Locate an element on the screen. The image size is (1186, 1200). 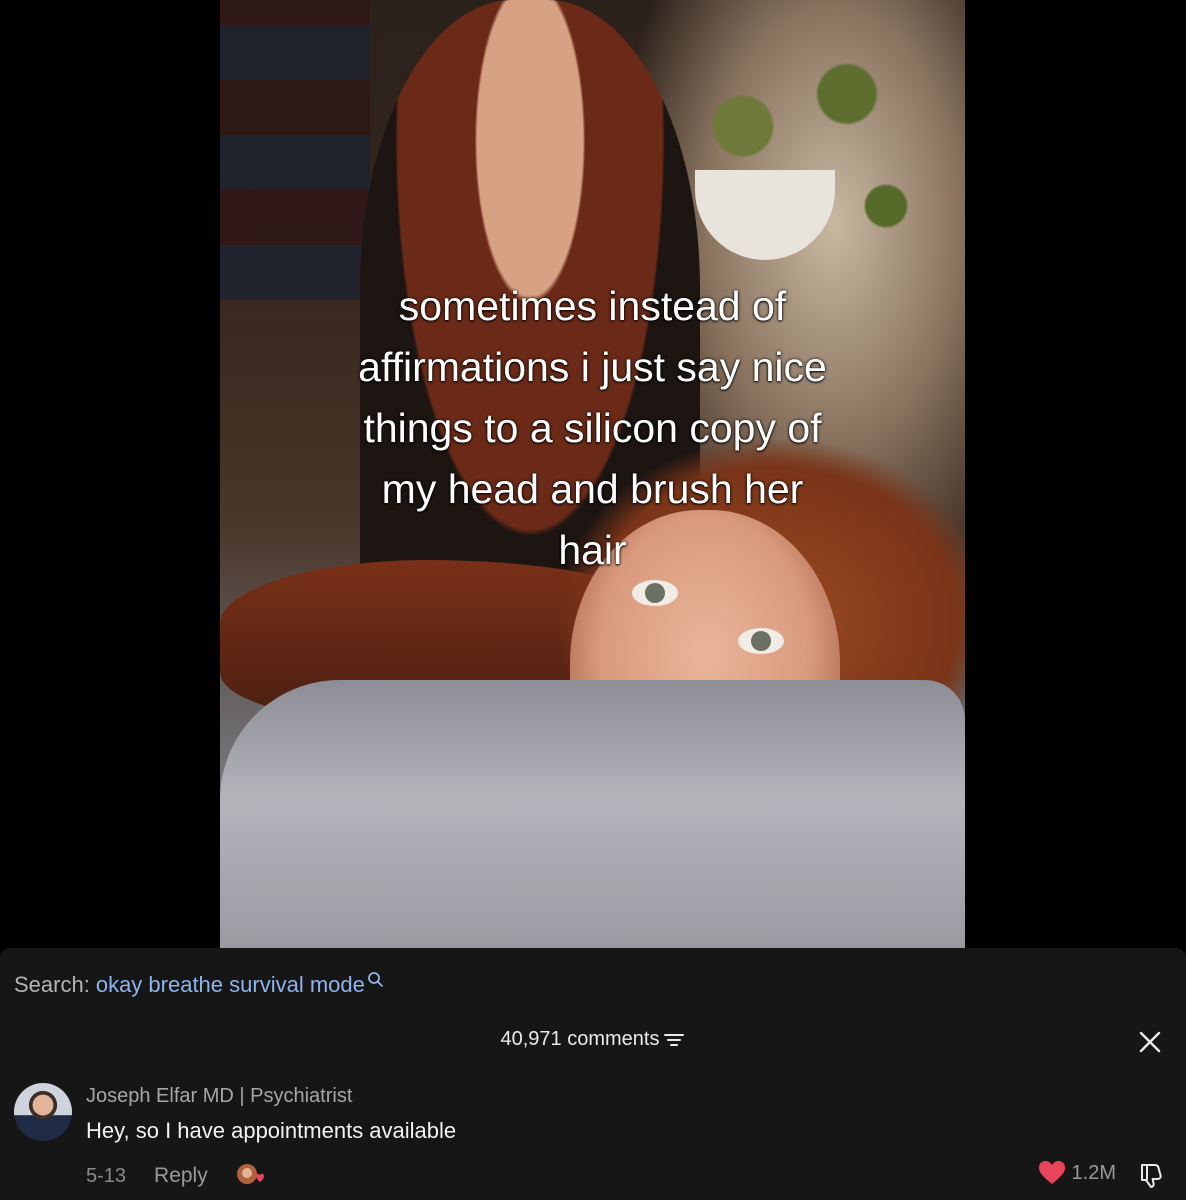
search-query-link: okay breathe survival mode is located at coordinates (230, 985).